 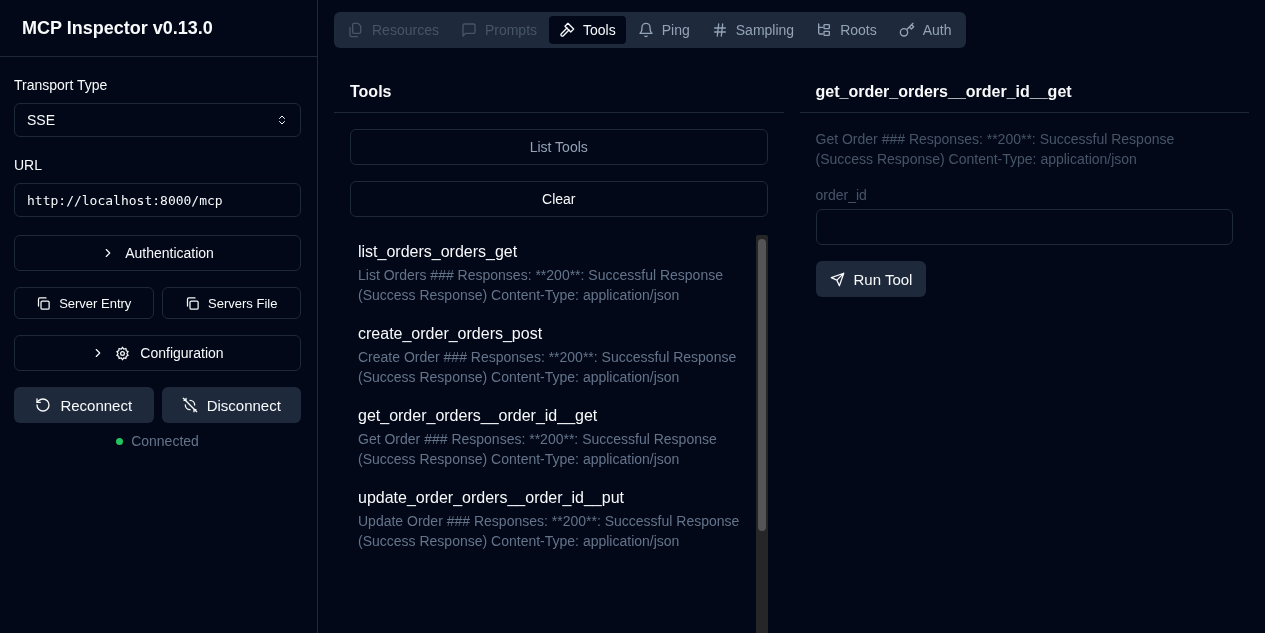 I want to click on scrollbar, so click(x=761, y=434).